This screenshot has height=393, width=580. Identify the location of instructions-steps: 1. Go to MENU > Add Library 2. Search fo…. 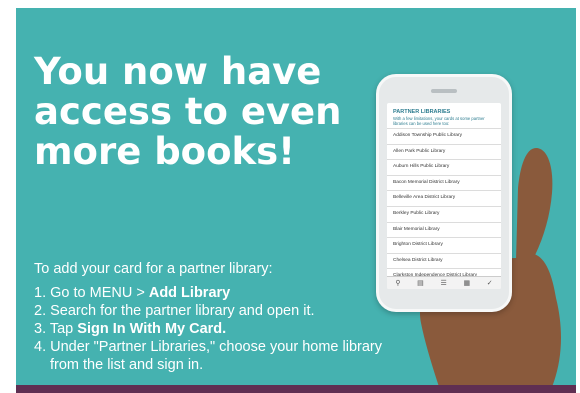
(208, 329).